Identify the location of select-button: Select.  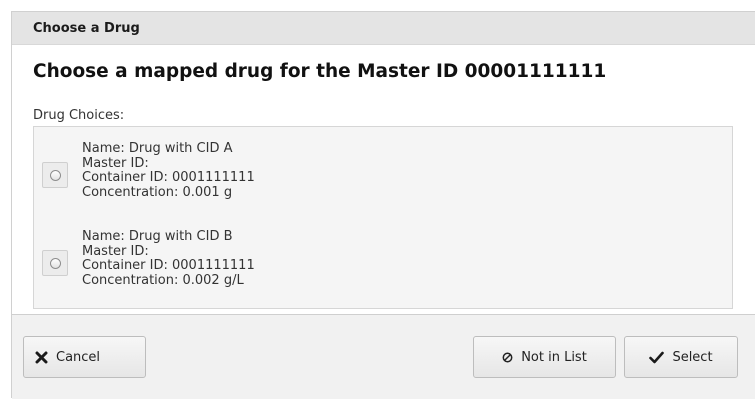
(681, 357).